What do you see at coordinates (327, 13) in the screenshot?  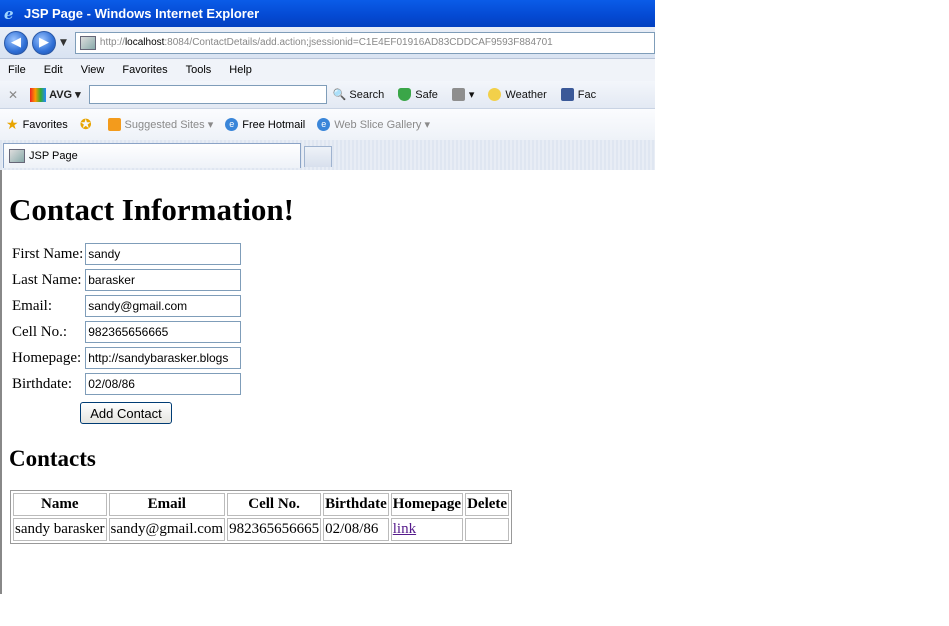 I see `title-bar: e JSP Page - Windows Internet Explorer` at bounding box center [327, 13].